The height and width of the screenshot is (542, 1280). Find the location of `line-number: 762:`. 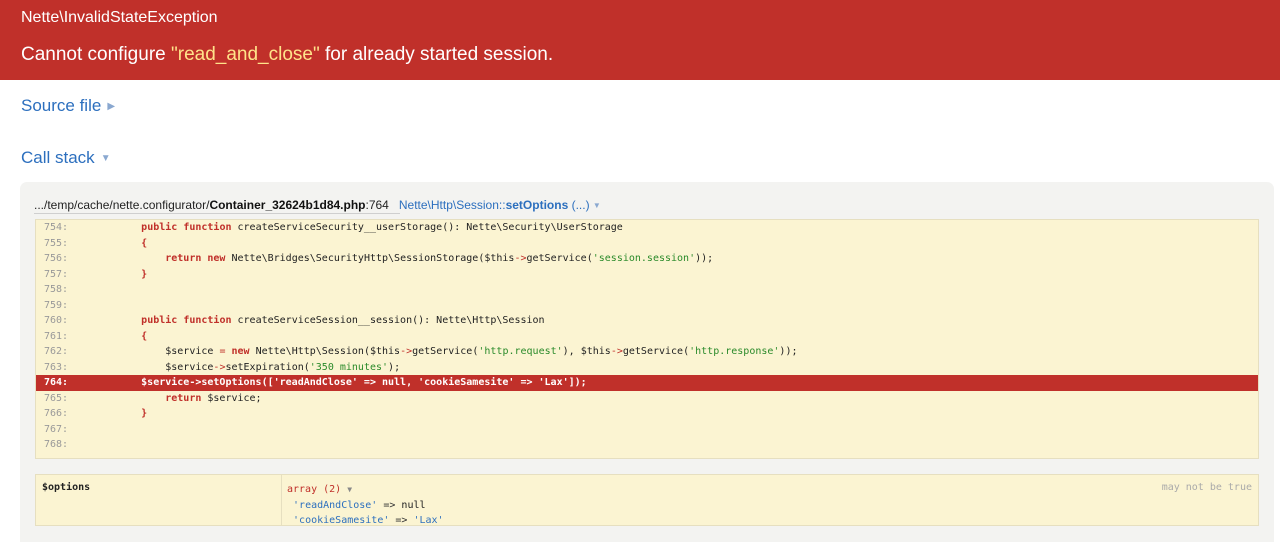

line-number: 762: is located at coordinates (56, 351).